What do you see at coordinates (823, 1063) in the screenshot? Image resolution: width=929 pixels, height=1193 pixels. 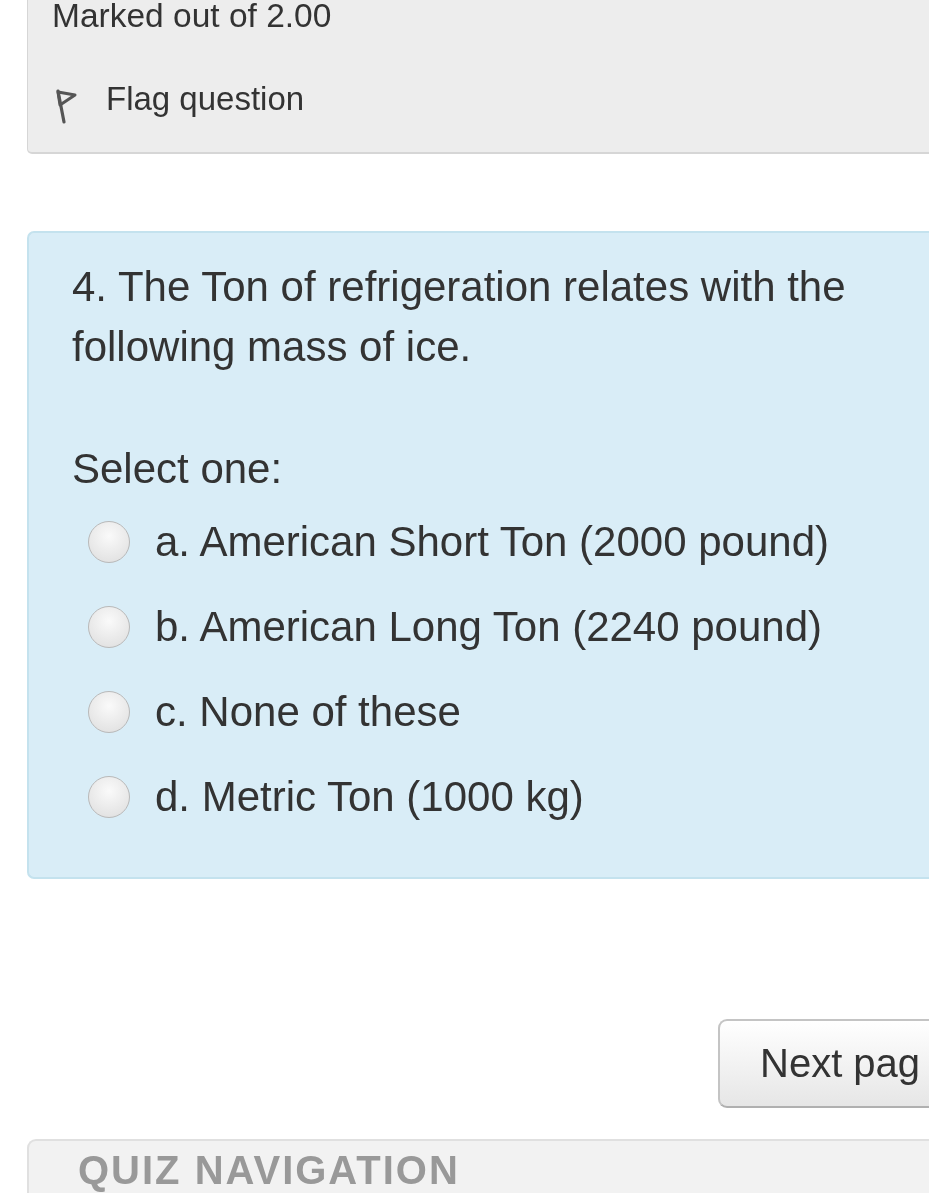 I see `next-page-button: Next pag` at bounding box center [823, 1063].